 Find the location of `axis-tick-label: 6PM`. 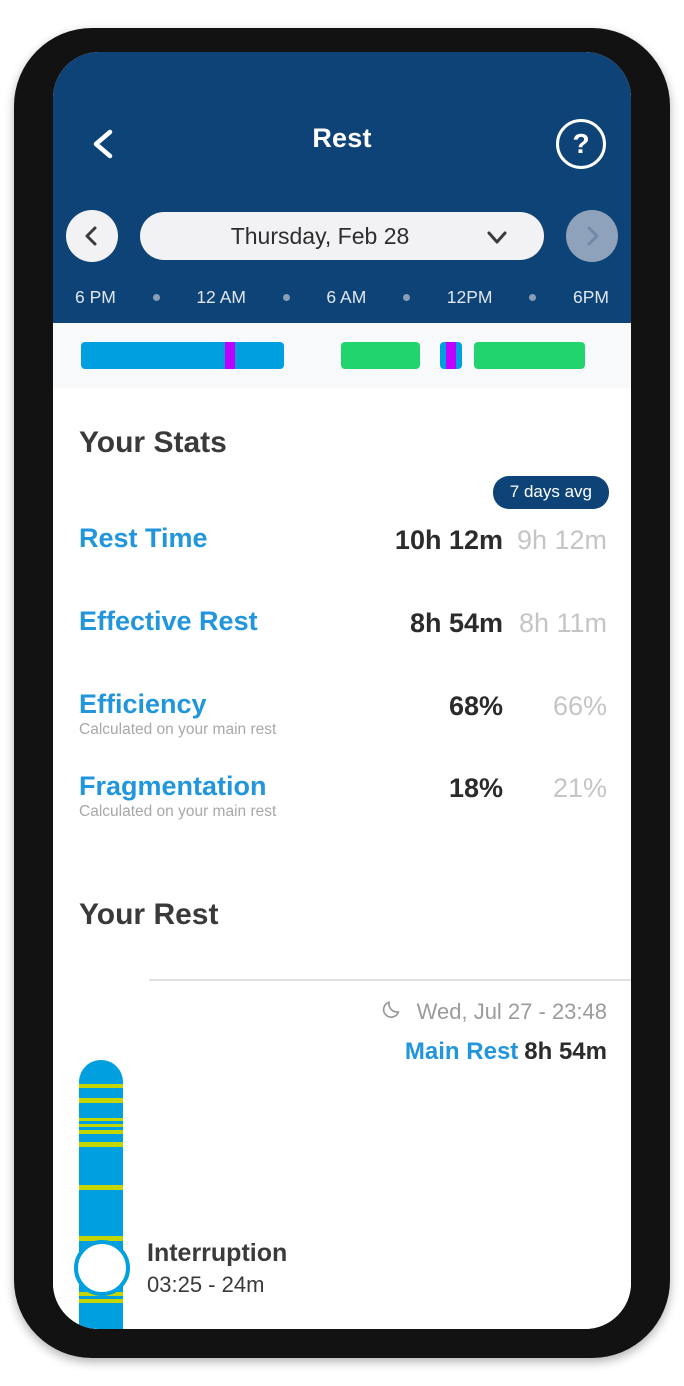

axis-tick-label: 6PM is located at coordinates (590, 296).